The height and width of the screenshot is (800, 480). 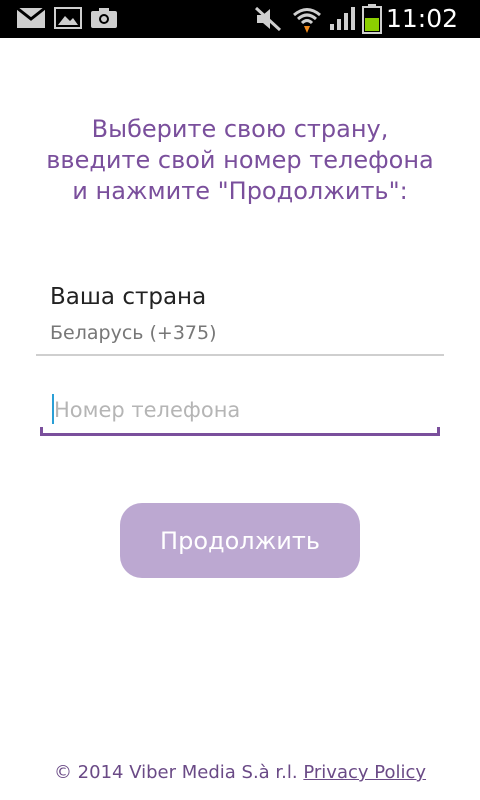 I want to click on country-label: Ваша страна, so click(x=128, y=297).